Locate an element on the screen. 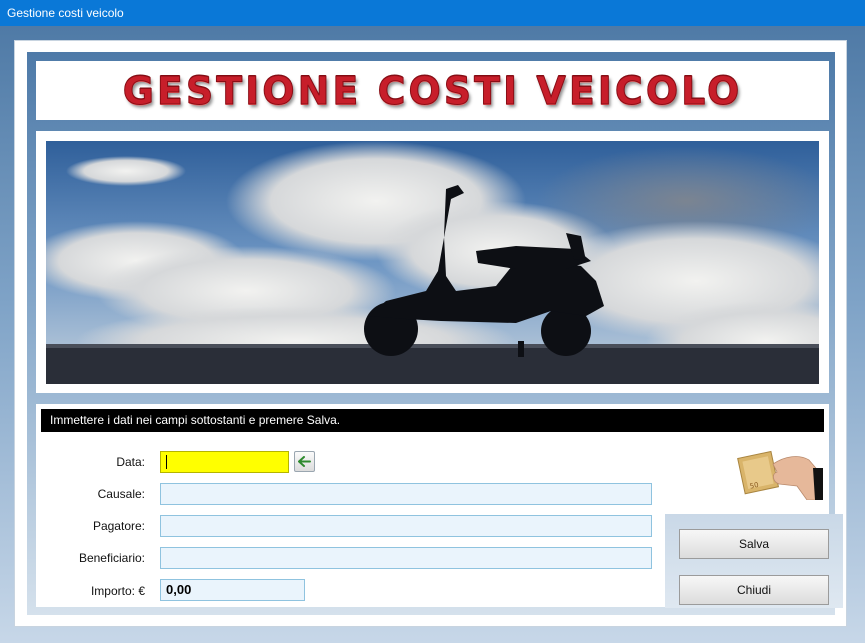 The image size is (865, 643). app-banner: GESTIONE COSTI VEICOLO is located at coordinates (432, 90).